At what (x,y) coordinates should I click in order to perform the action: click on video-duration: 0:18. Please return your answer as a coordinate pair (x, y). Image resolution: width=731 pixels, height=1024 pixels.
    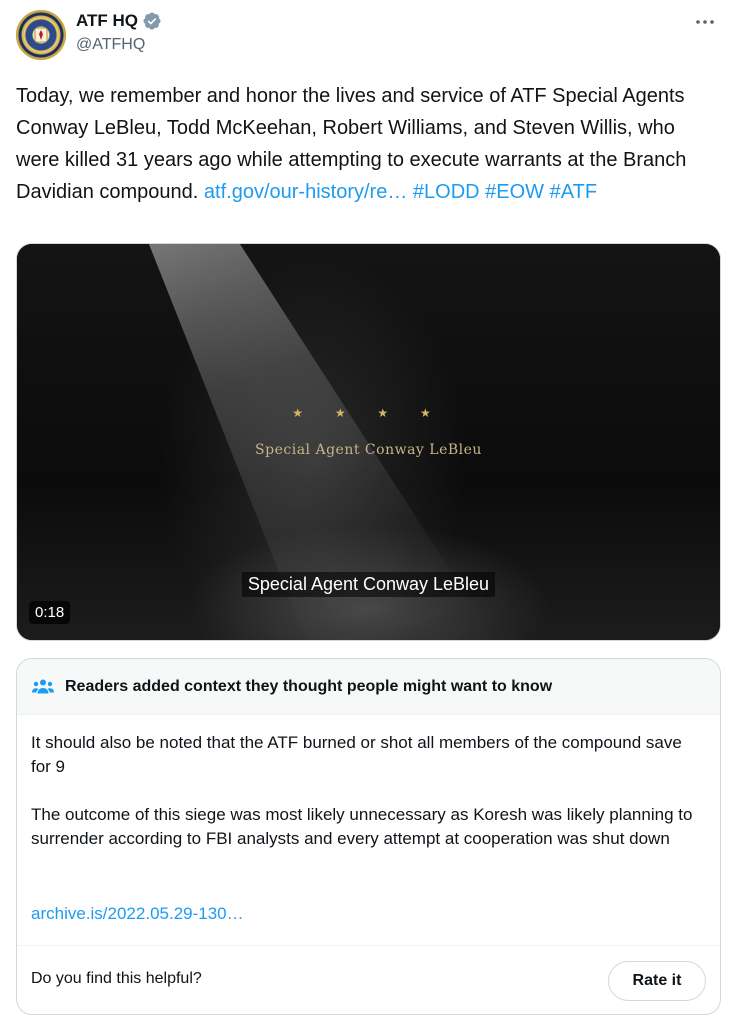
    Looking at the image, I should click on (50, 612).